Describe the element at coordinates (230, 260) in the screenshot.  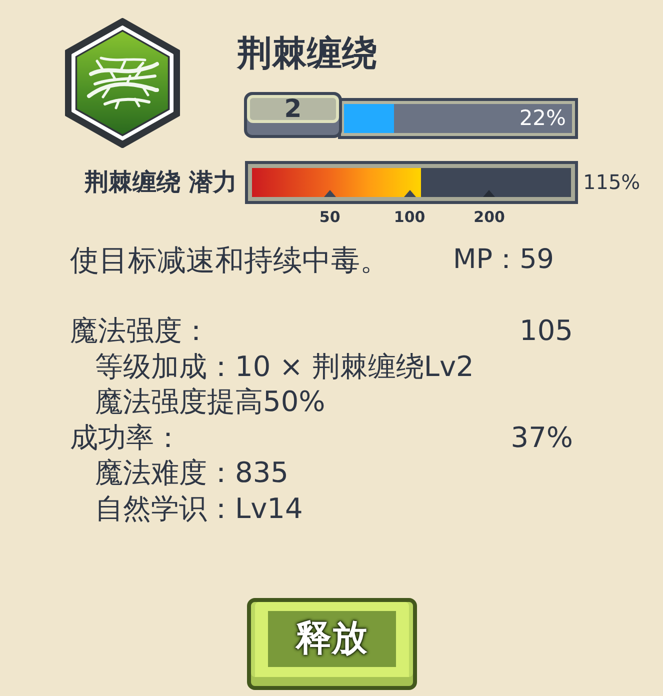
I see `skill-description: 使目标减速和持续中毒。` at that location.